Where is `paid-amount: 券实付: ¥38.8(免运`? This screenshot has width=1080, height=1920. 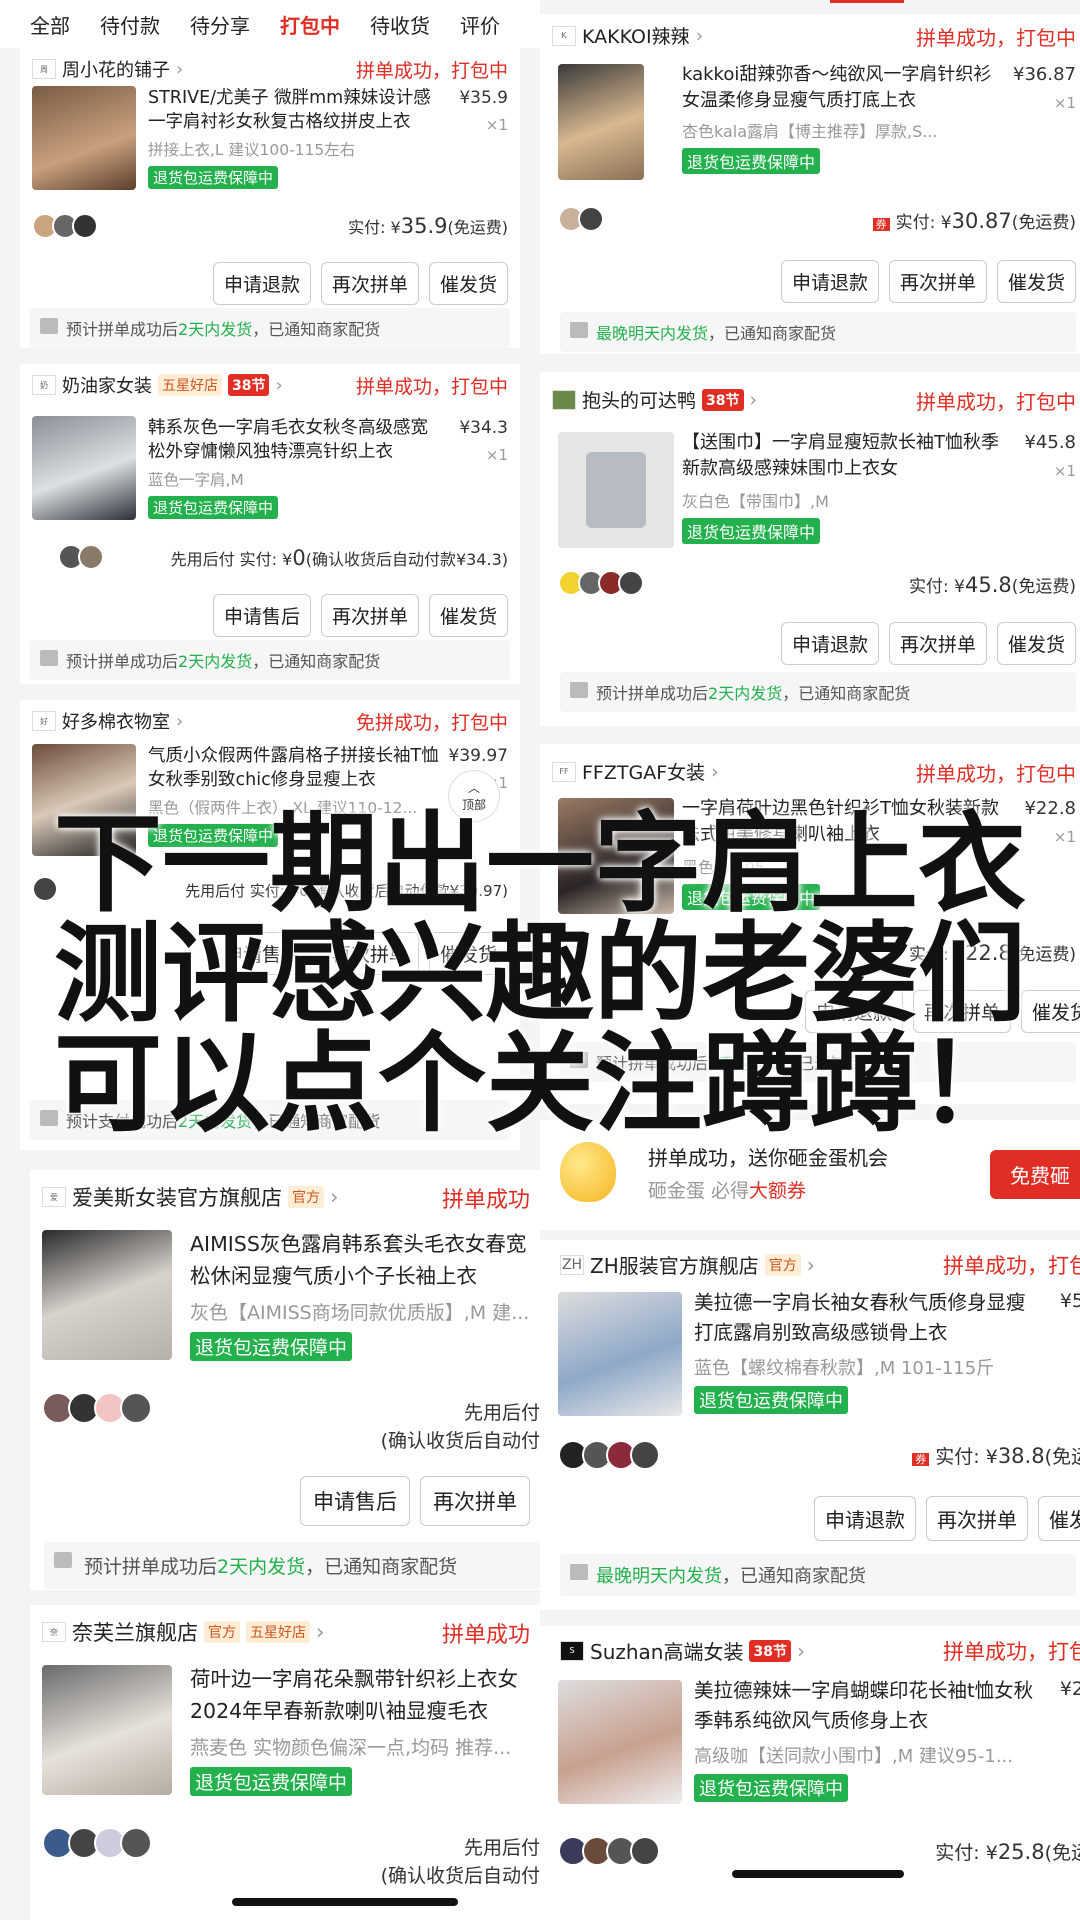 paid-amount: 券实付: ¥38.8(免运 is located at coordinates (996, 1455).